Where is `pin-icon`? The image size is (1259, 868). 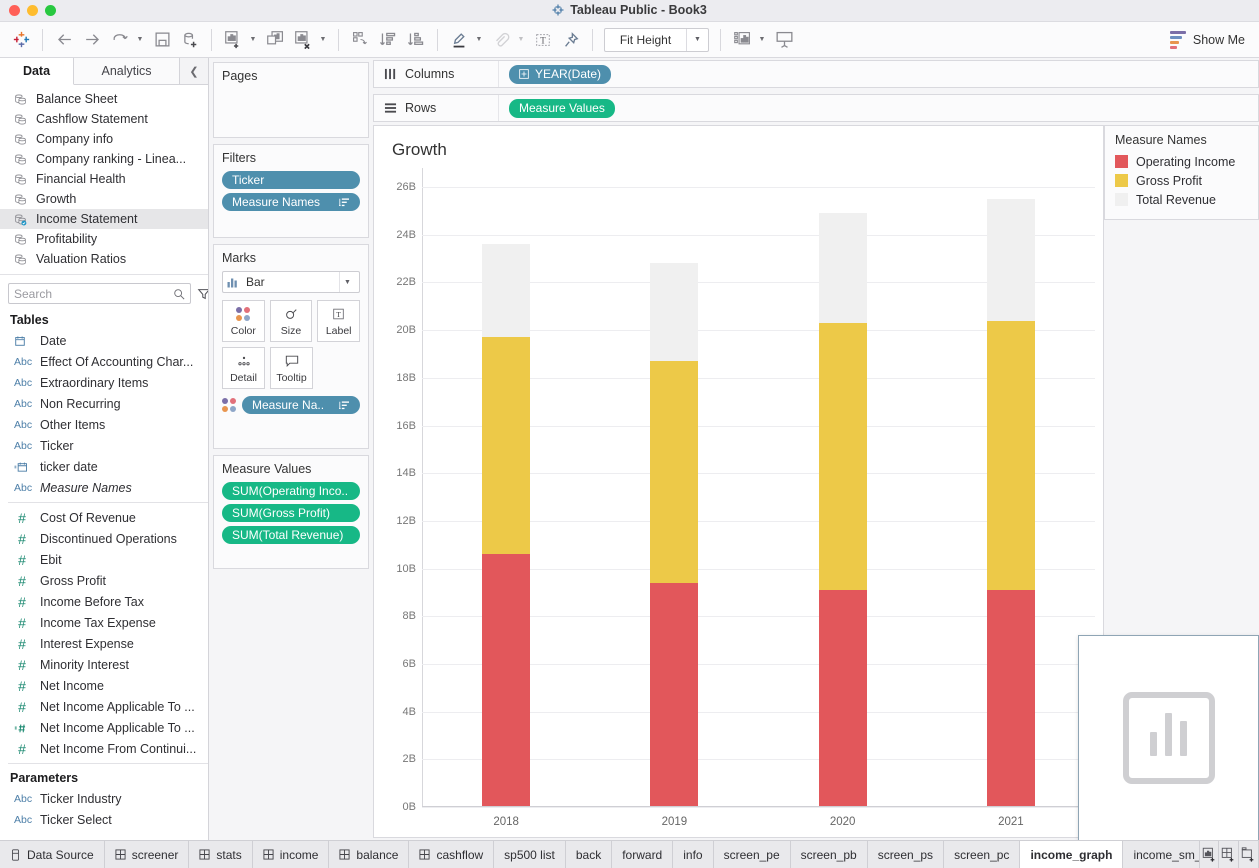 pin-icon is located at coordinates (571, 40).